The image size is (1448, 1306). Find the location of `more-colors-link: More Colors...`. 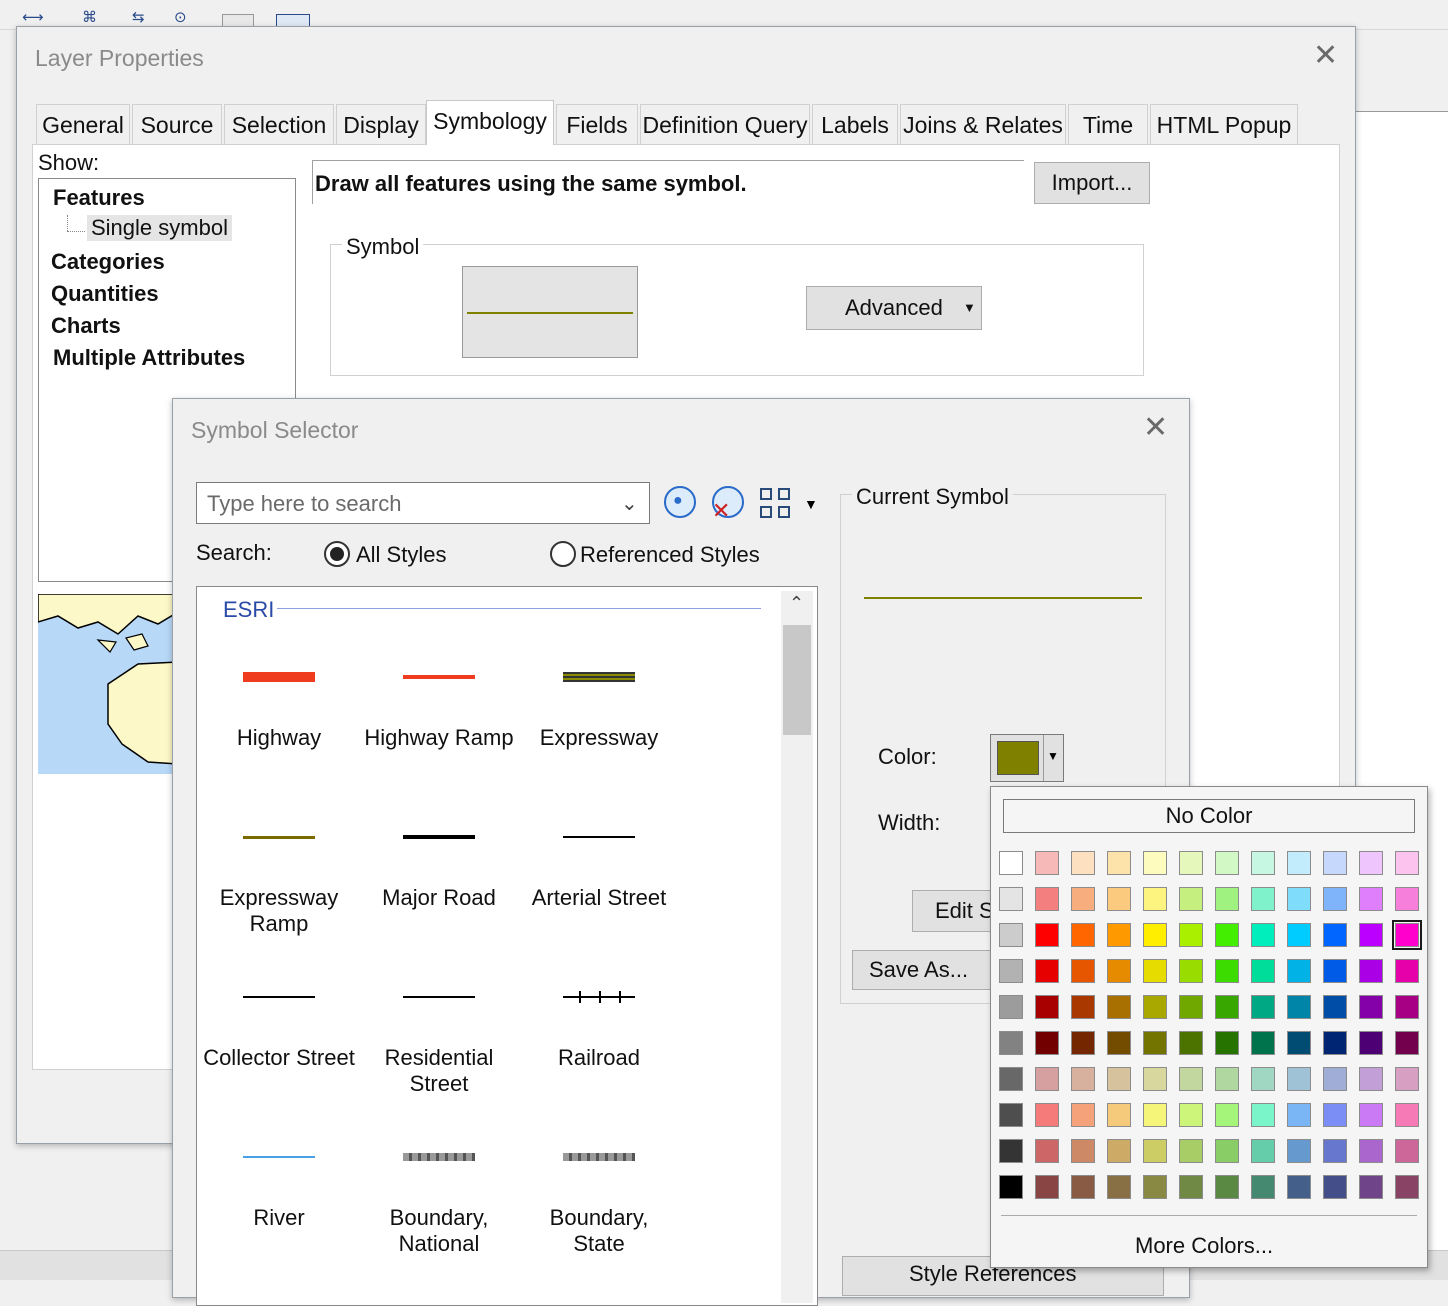

more-colors-link: More Colors... is located at coordinates (1204, 1246).